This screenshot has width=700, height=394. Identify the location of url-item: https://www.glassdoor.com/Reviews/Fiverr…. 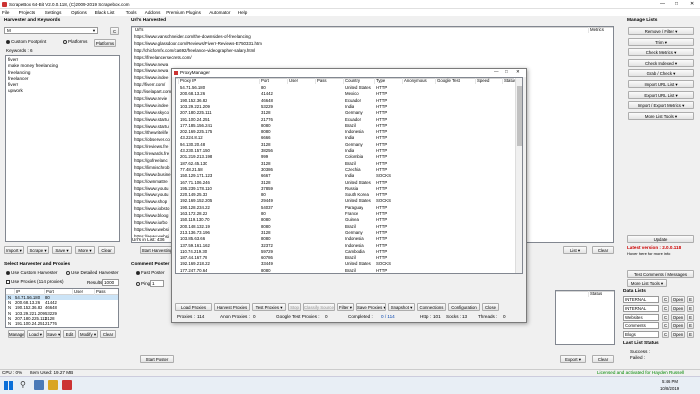
(372, 44).